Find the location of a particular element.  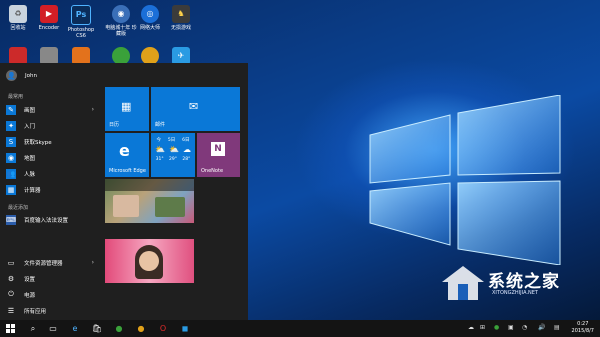

desktop-icon-recycle-bin: ♻ 回收站 is located at coordinates (18, 16).